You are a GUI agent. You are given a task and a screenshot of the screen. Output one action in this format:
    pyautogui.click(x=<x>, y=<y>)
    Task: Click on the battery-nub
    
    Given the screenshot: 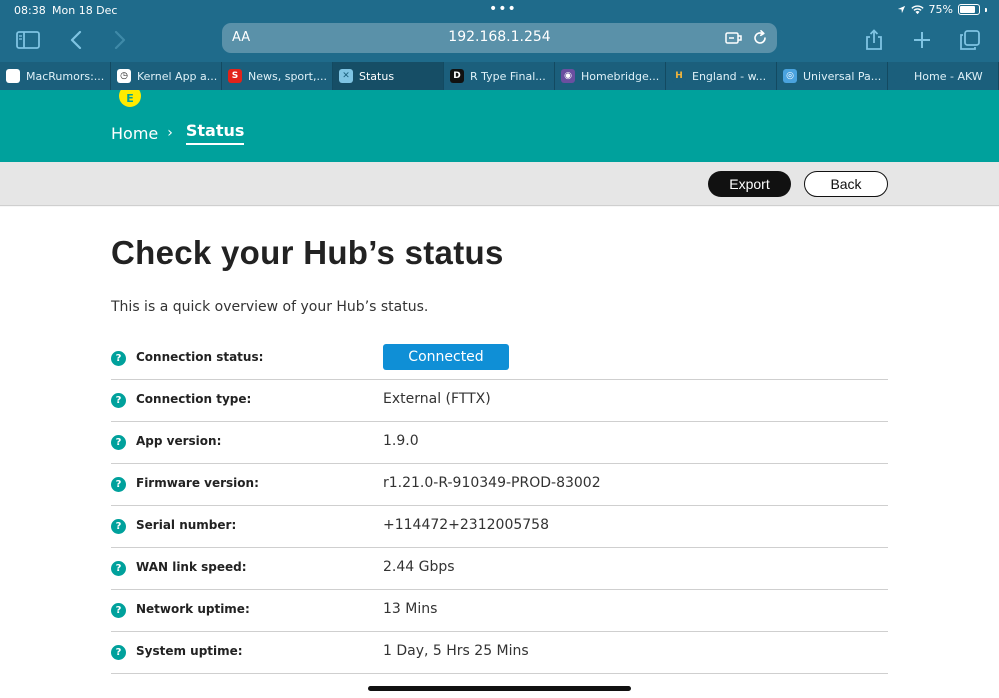 What is the action you would take?
    pyautogui.click(x=986, y=9)
    